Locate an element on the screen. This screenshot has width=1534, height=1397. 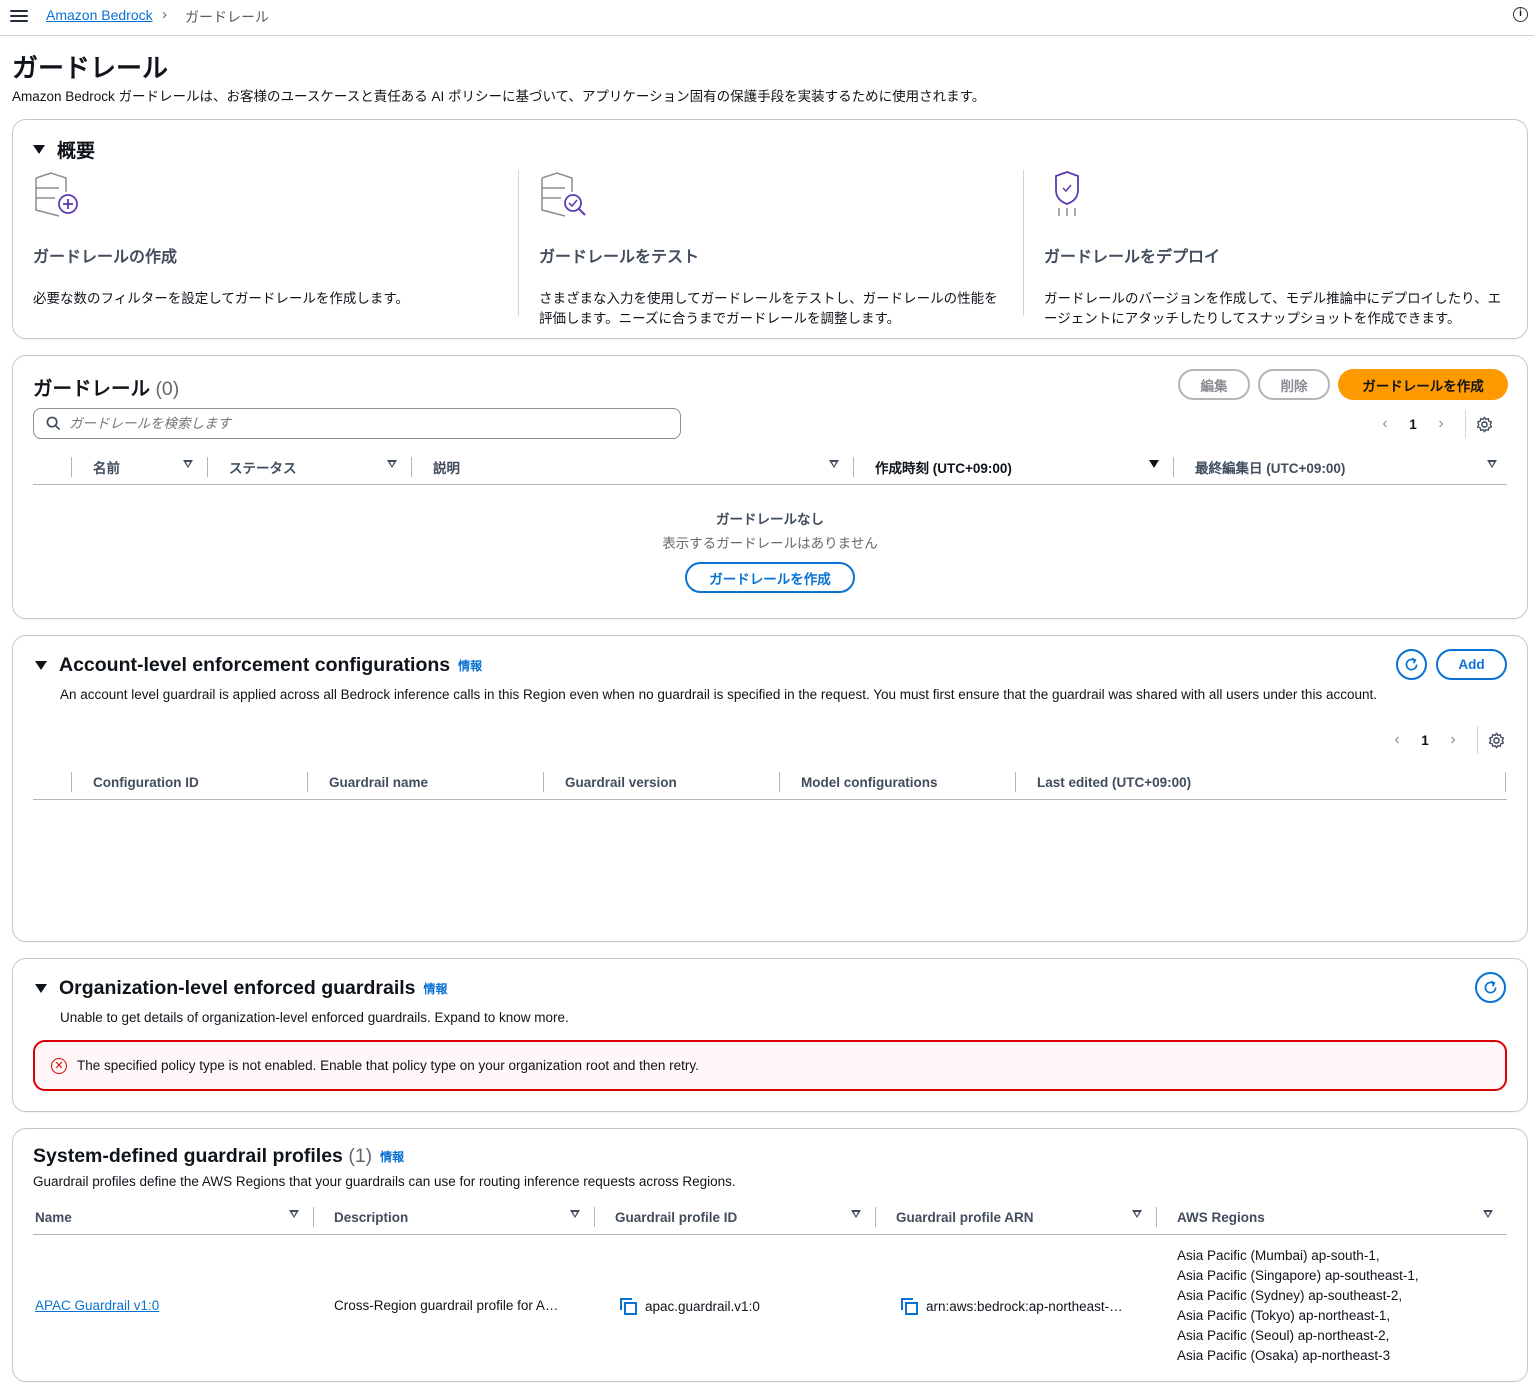
guardrails-title: ガードレール (0) is located at coordinates (106, 389).